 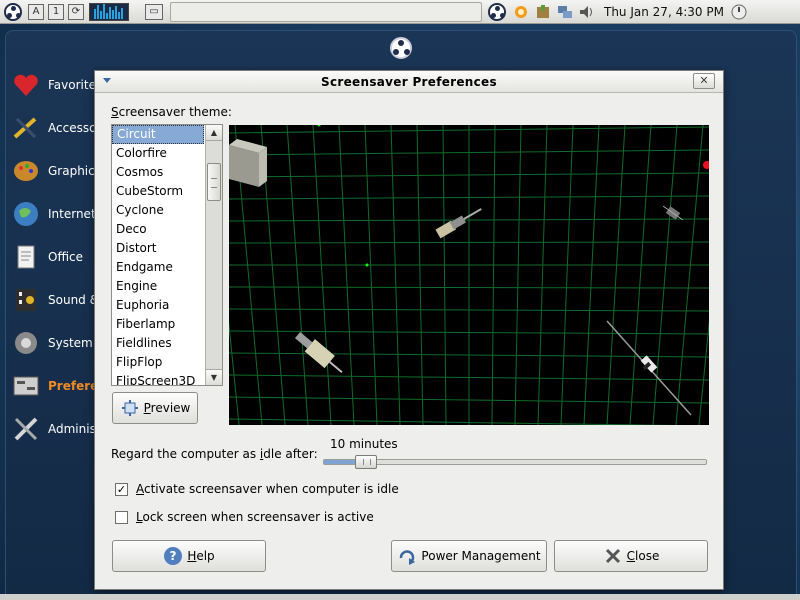 What do you see at coordinates (56, 12) in the screenshot?
I see `launcher-1-button: 1` at bounding box center [56, 12].